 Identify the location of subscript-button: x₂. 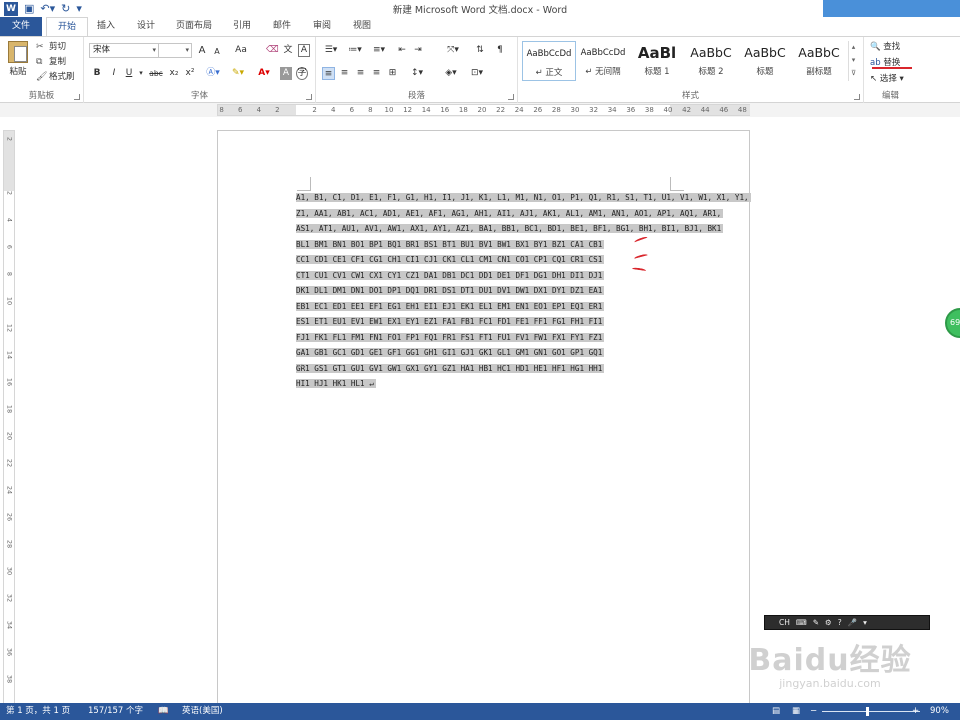
(174, 73).